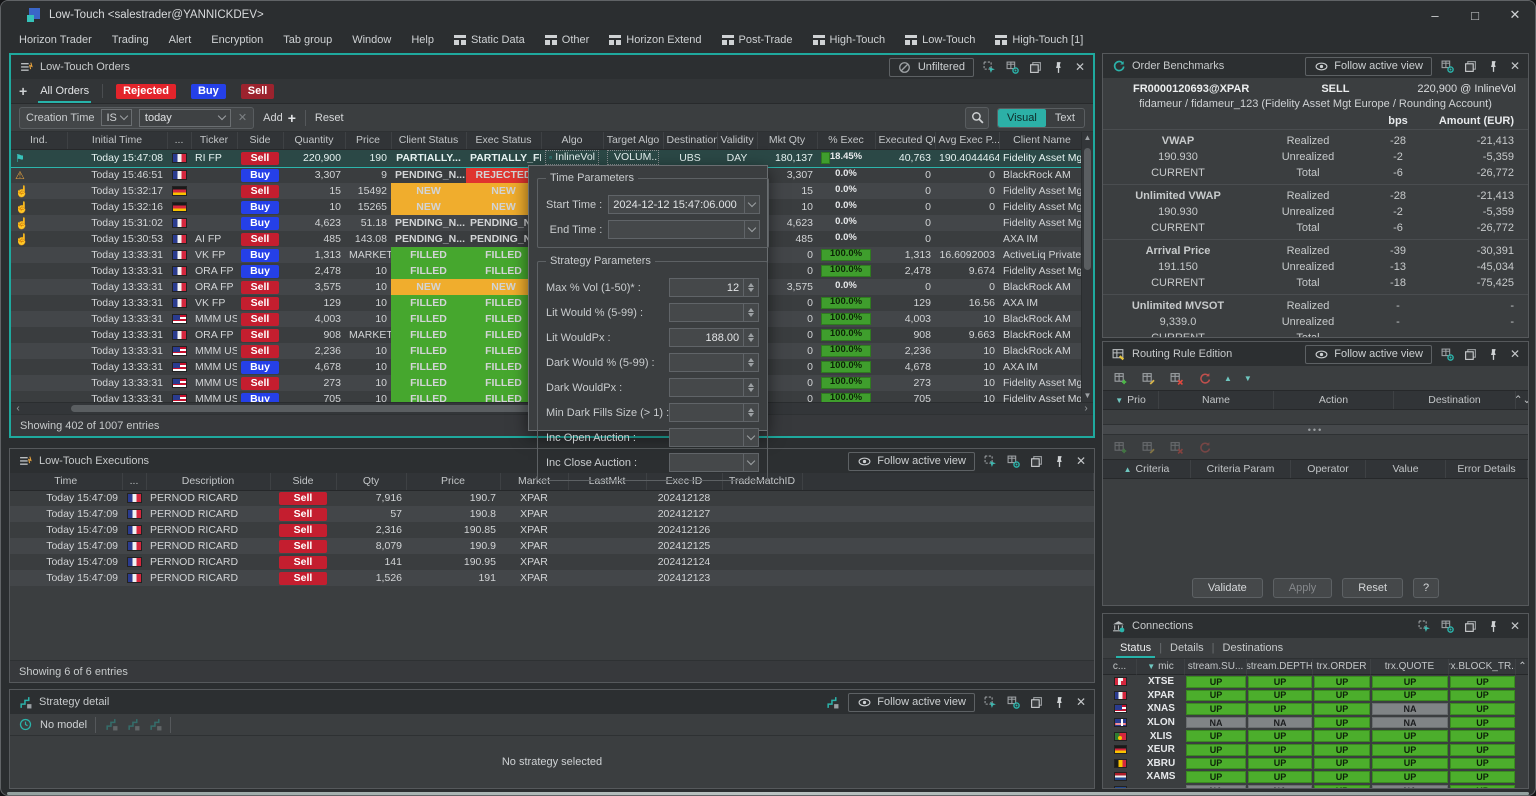 The image size is (1536, 796). What do you see at coordinates (1487, 469) in the screenshot?
I see `criteria-column-header: Error Details` at bounding box center [1487, 469].